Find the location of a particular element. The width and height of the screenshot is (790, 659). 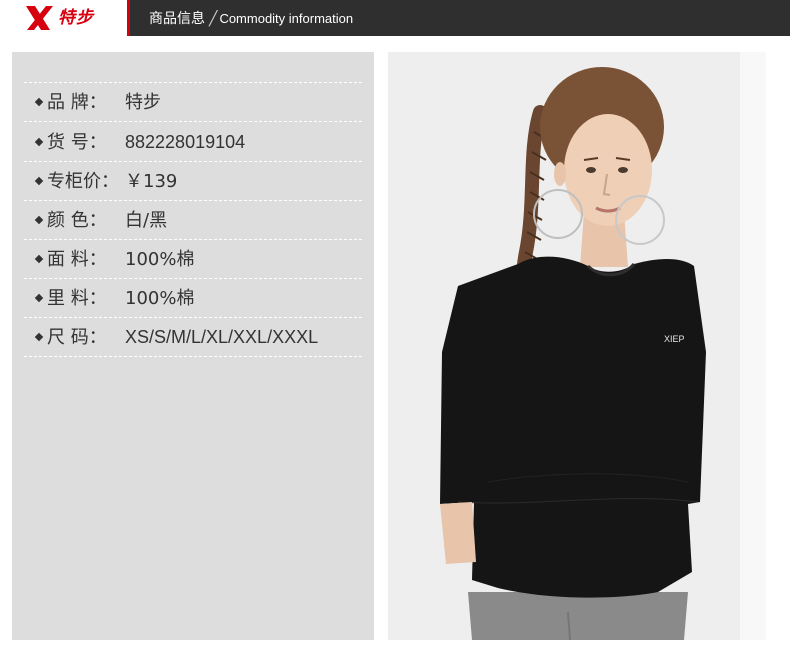

spec-row-color: 颜 色： 白/黑 is located at coordinates (193, 220).